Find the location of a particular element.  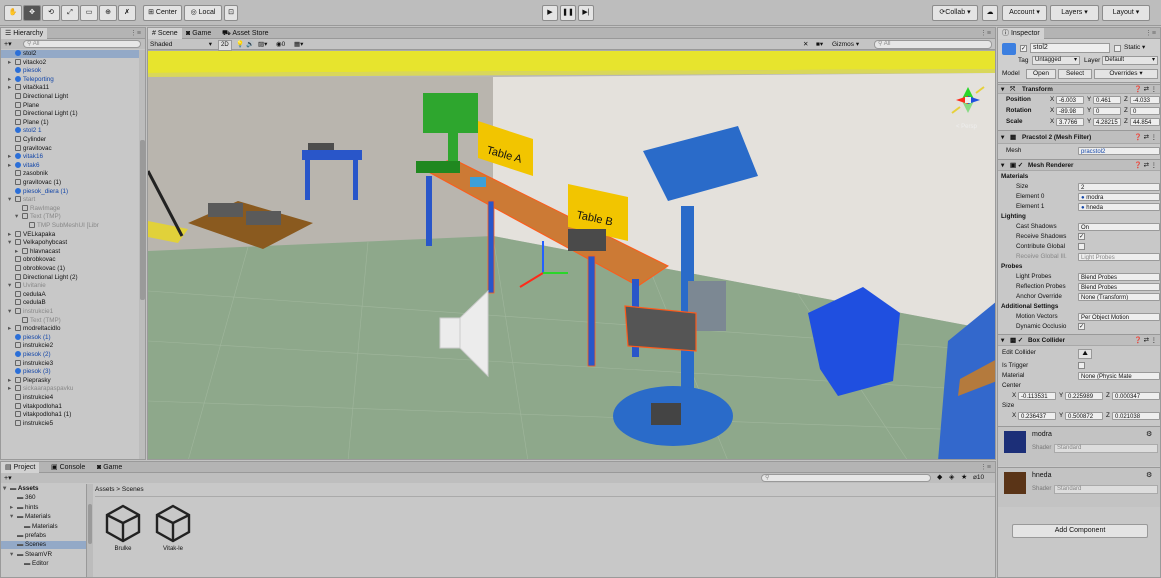

collider-size-y-field: 0.500872 is located at coordinates (1084, 416).